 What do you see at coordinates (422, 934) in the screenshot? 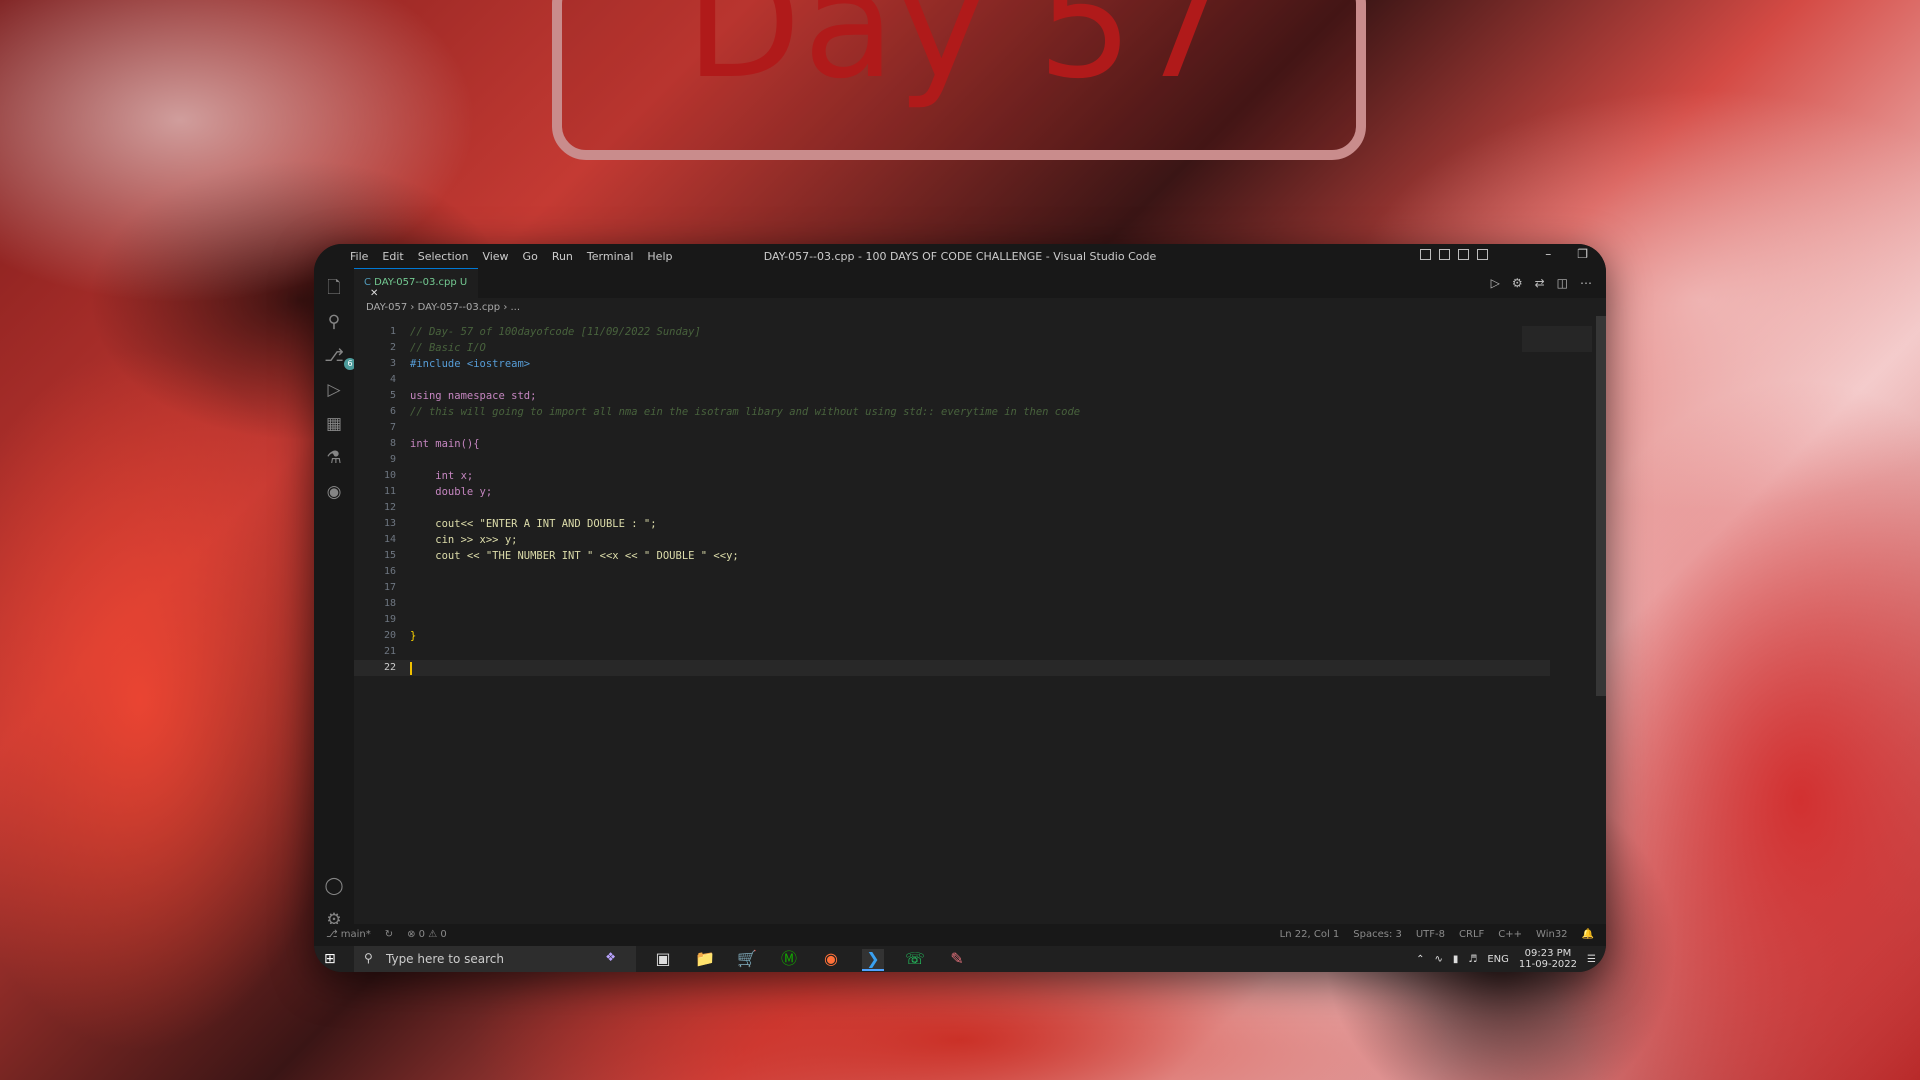
I see `error-count: 0` at bounding box center [422, 934].